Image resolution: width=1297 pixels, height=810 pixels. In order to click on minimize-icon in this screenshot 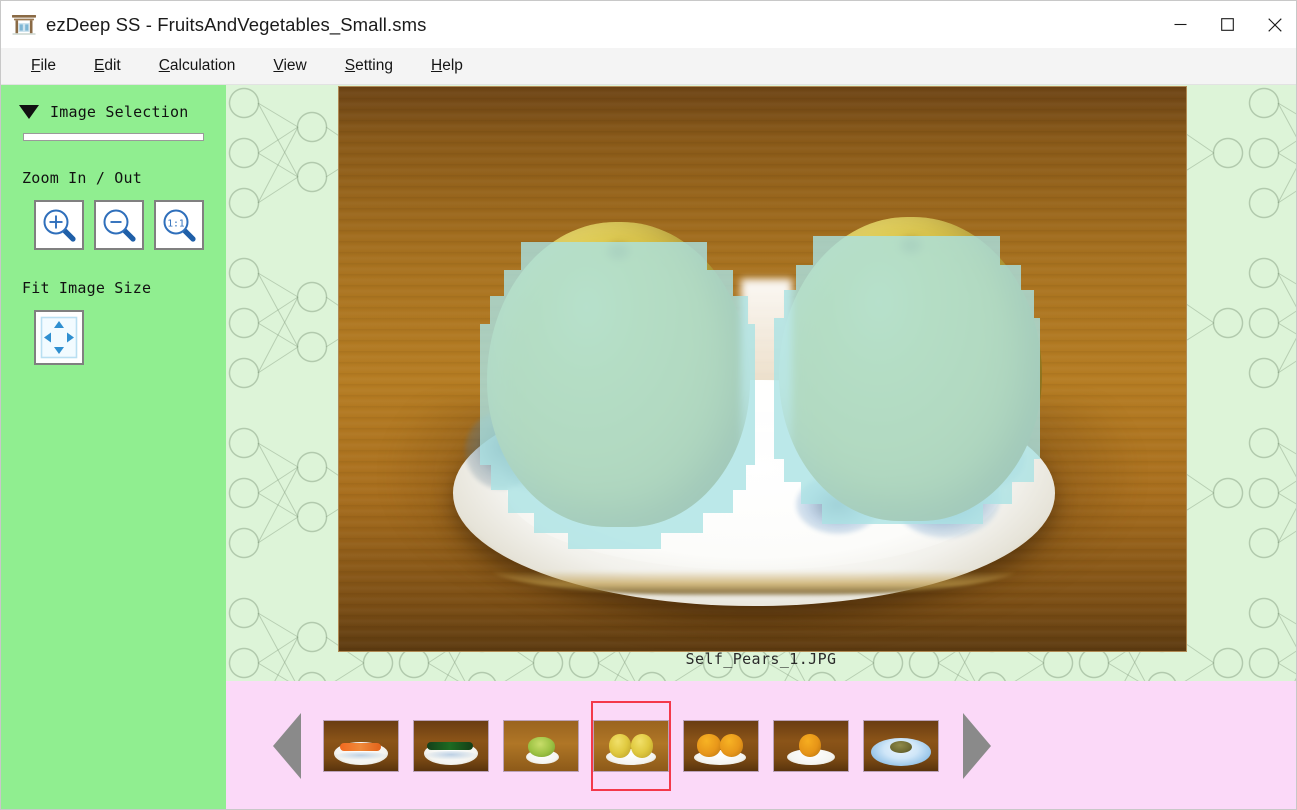, I will do `click(1180, 24)`.